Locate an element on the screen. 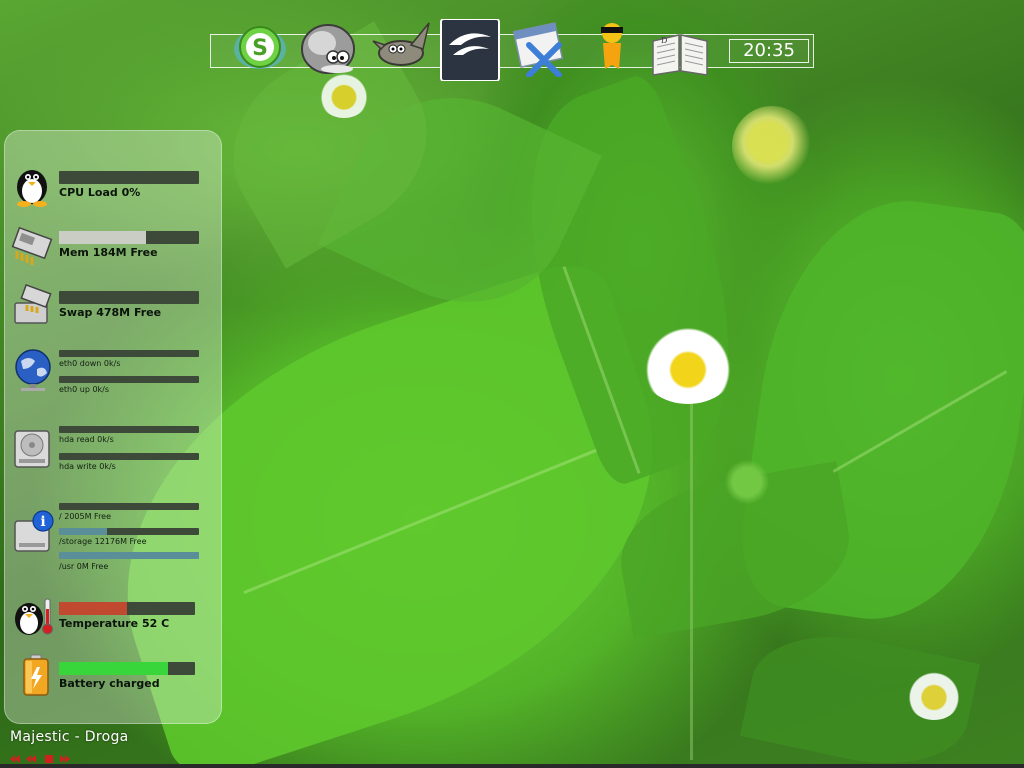 The width and height of the screenshot is (1024, 768). hda-write-bar is located at coordinates (129, 456).